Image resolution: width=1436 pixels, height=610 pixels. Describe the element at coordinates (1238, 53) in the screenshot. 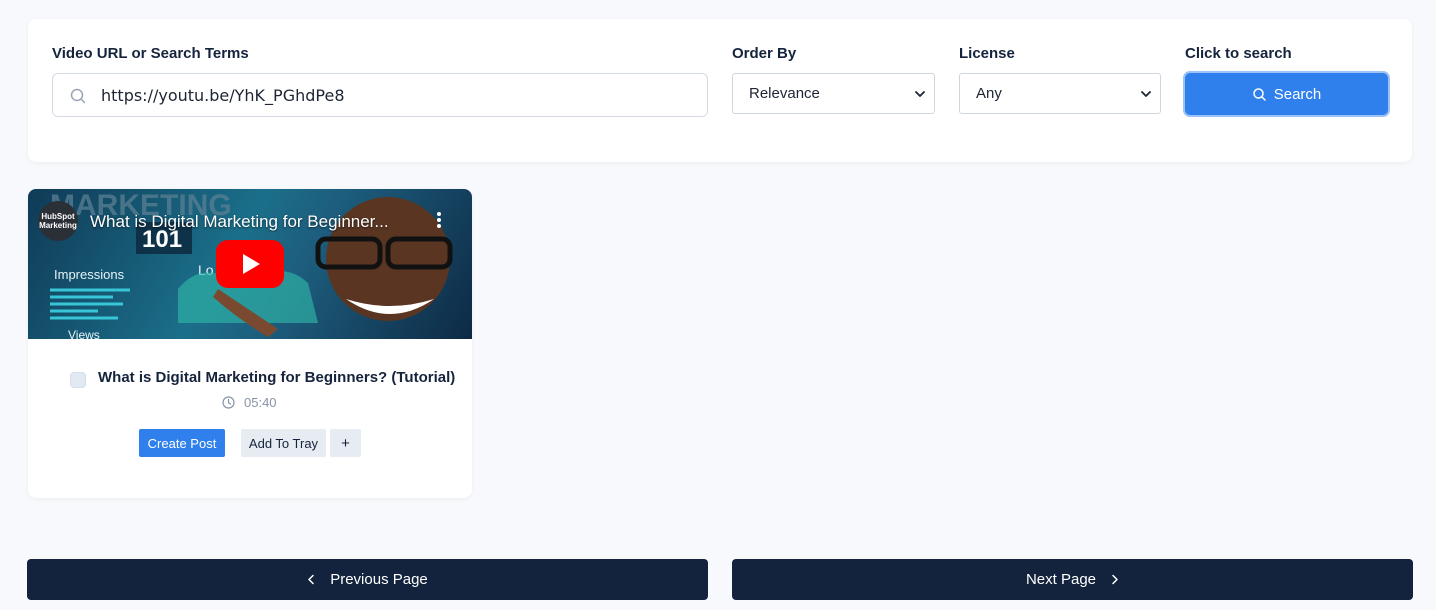

I see `search-label: Click to search` at that location.